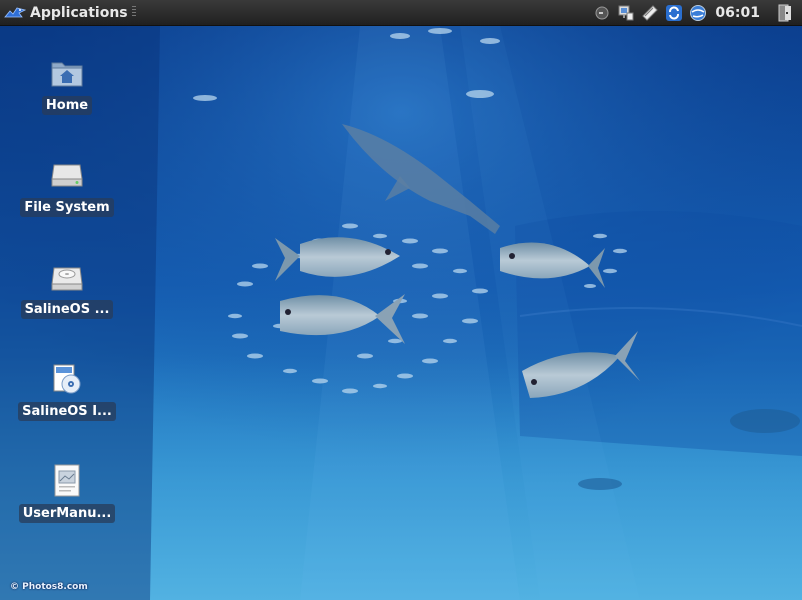 Image resolution: width=802 pixels, height=600 pixels. What do you see at coordinates (67, 73) in the screenshot?
I see `home-folder-icon` at bounding box center [67, 73].